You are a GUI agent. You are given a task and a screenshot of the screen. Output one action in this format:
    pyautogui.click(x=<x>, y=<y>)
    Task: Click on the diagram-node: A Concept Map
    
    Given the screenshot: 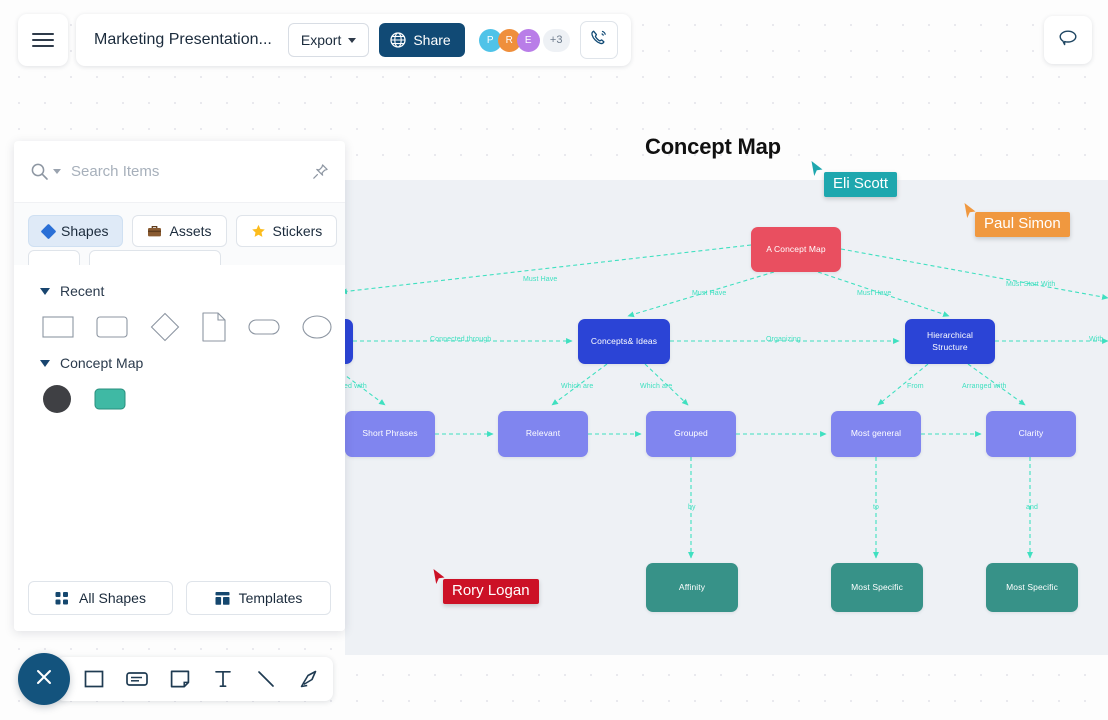 What is the action you would take?
    pyautogui.click(x=796, y=249)
    